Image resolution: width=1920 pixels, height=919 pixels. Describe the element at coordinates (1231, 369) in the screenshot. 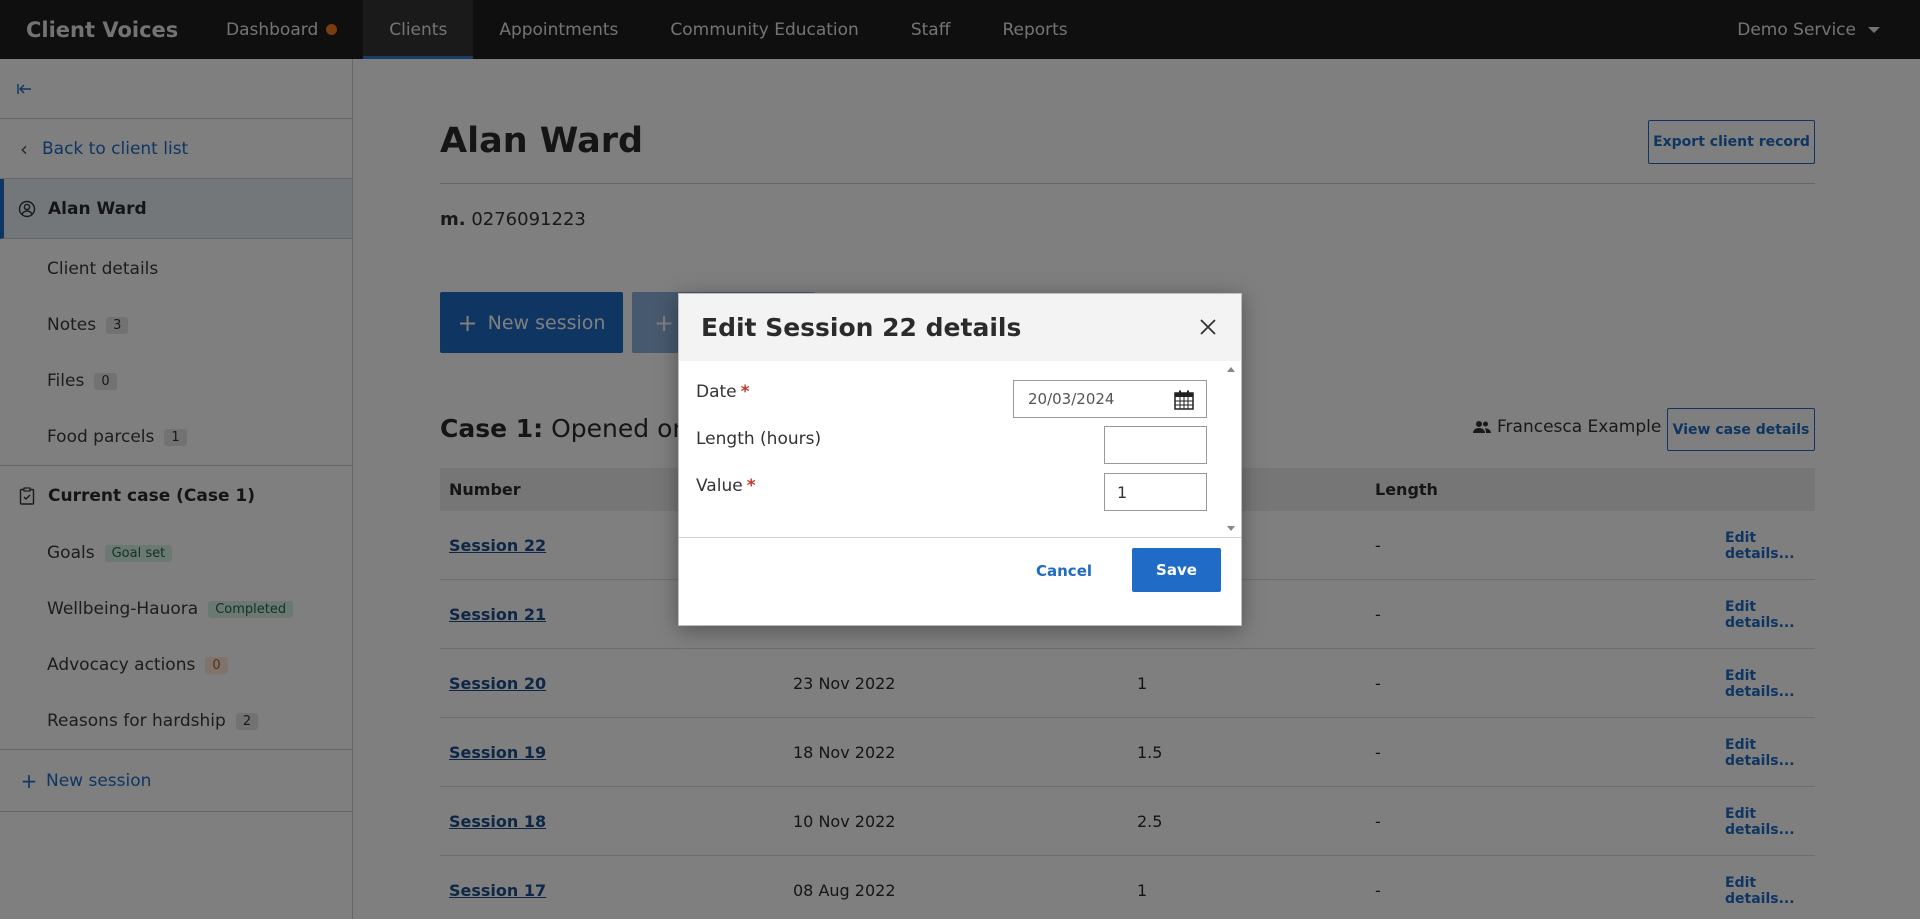

I see `scroll-up-arrow-icon` at that location.